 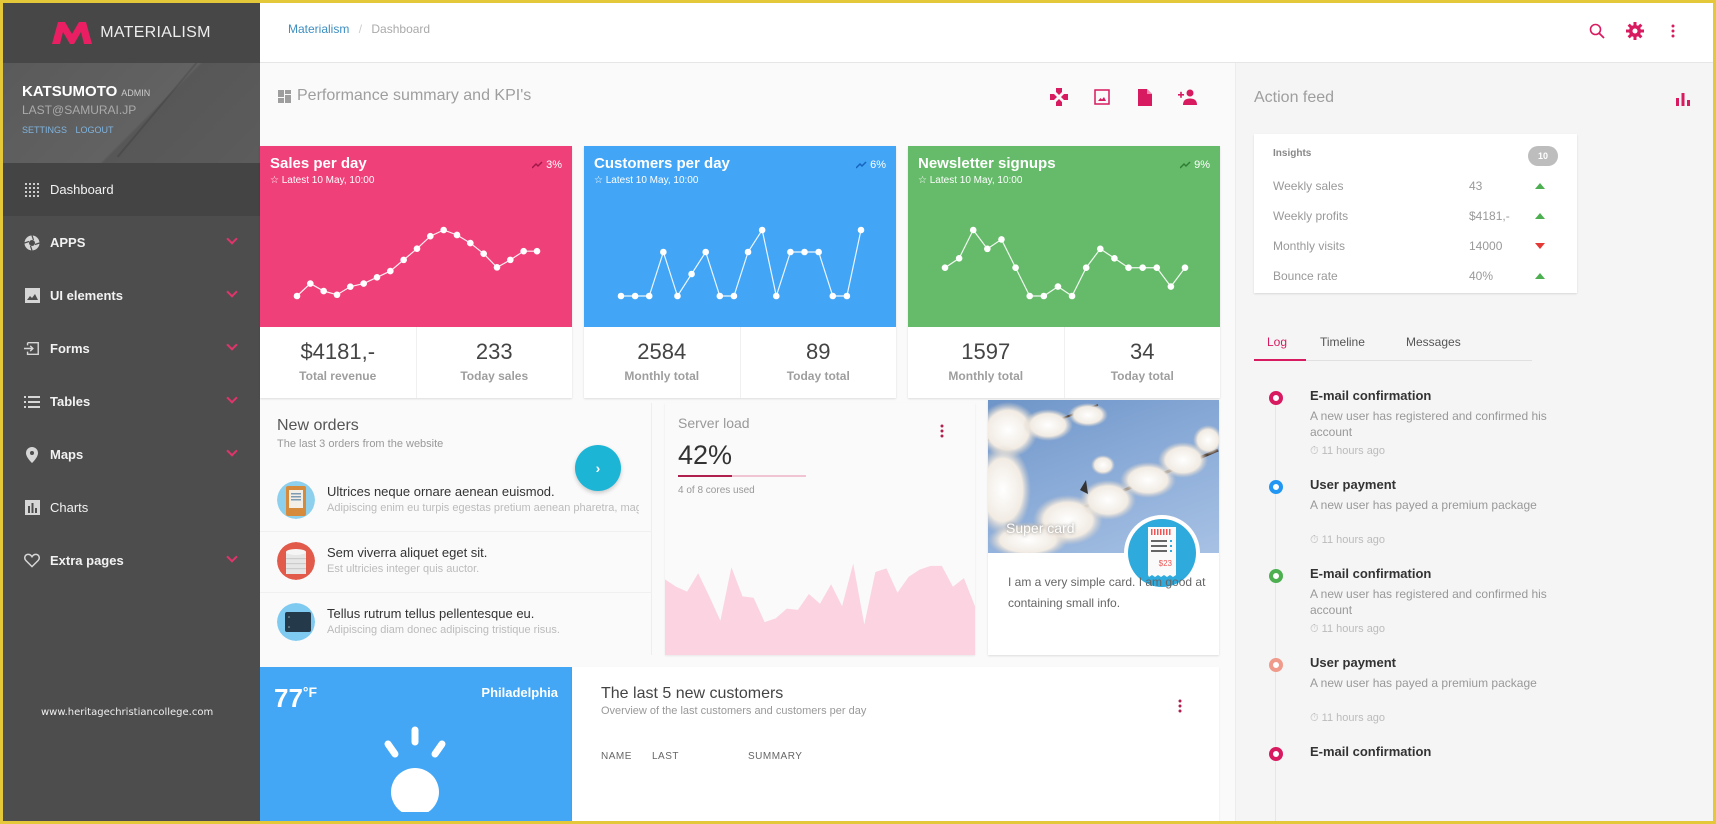 I want to click on column-header-last: LAST, so click(x=665, y=756).